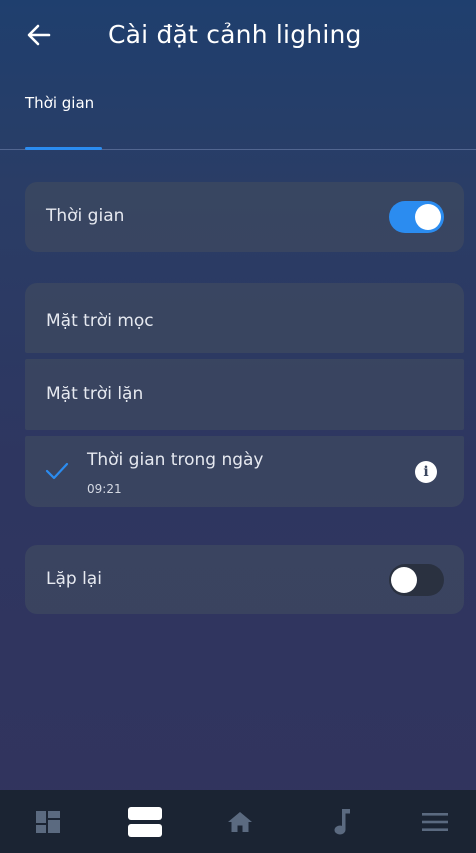  Describe the element at coordinates (238, 113) in the screenshot. I see `tab-bar: Thời gian` at that location.